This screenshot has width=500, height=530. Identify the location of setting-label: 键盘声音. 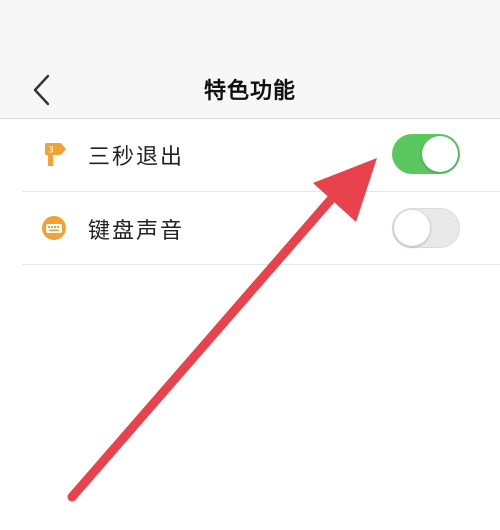
(136, 231).